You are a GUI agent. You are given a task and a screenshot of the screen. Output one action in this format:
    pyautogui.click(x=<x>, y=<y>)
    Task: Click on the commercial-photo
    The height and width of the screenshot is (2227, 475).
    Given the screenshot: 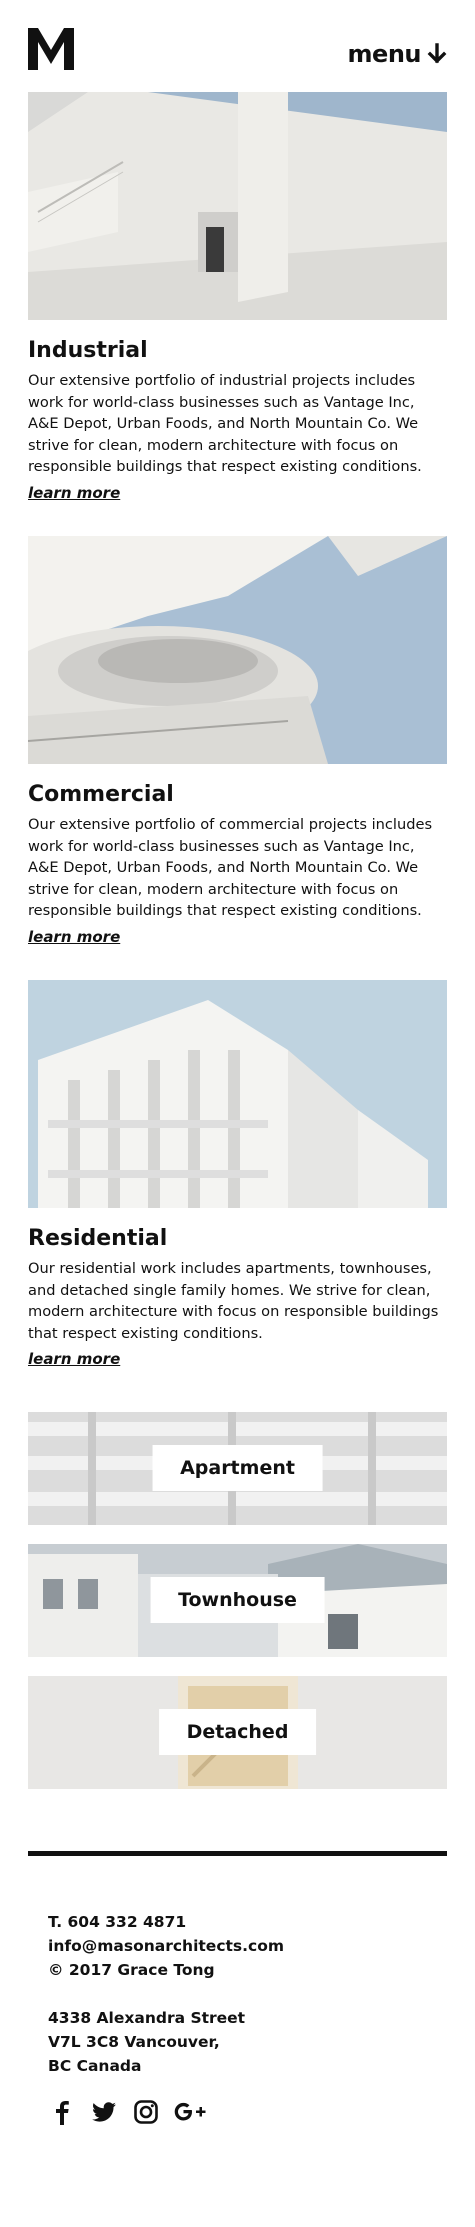 What is the action you would take?
    pyautogui.click(x=237, y=650)
    